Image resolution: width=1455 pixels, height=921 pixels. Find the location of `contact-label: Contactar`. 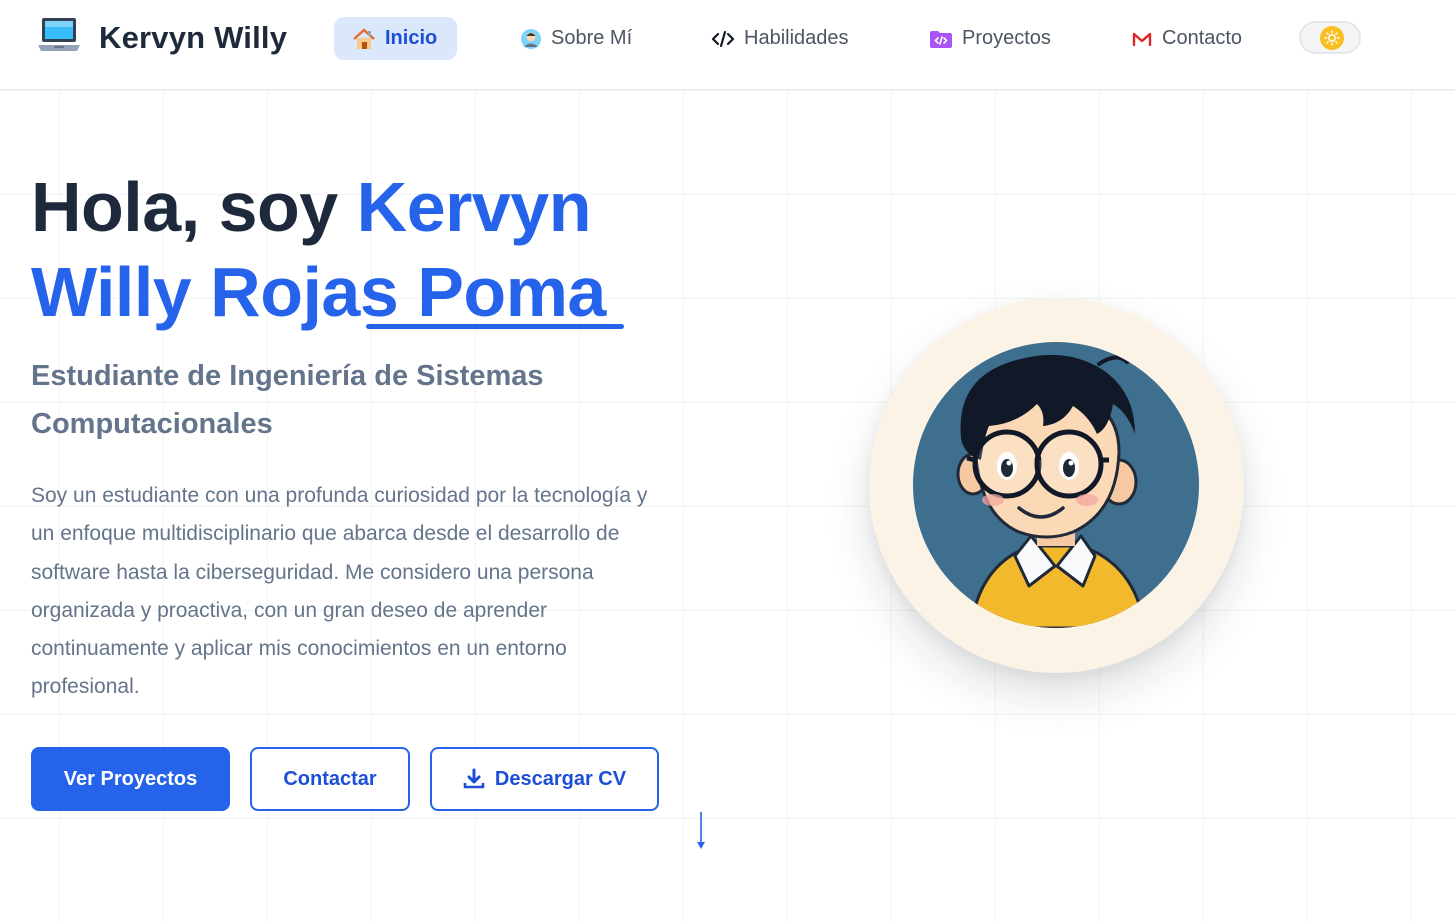

contact-label: Contactar is located at coordinates (330, 778).